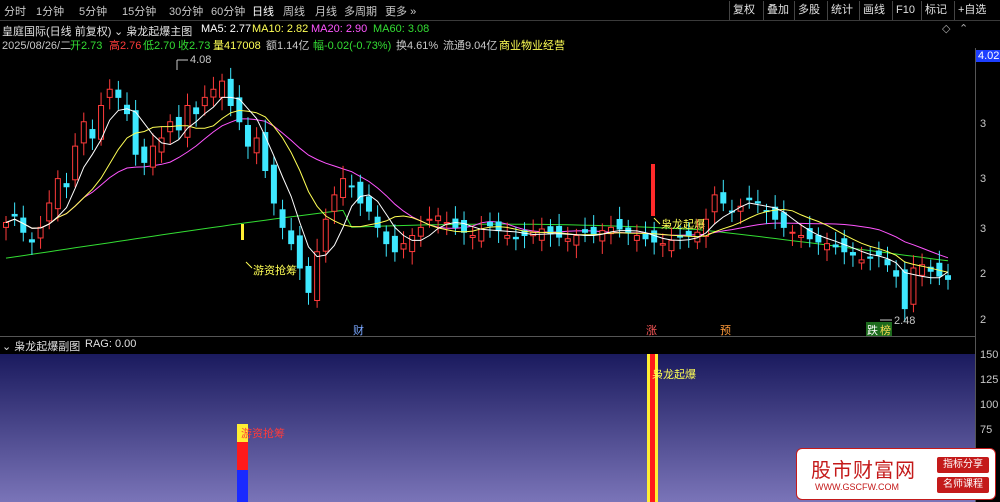 Image resolution: width=1000 pixels, height=502 pixels. What do you see at coordinates (989, 380) in the screenshot?
I see `sub-axis-tick: 125` at bounding box center [989, 380].